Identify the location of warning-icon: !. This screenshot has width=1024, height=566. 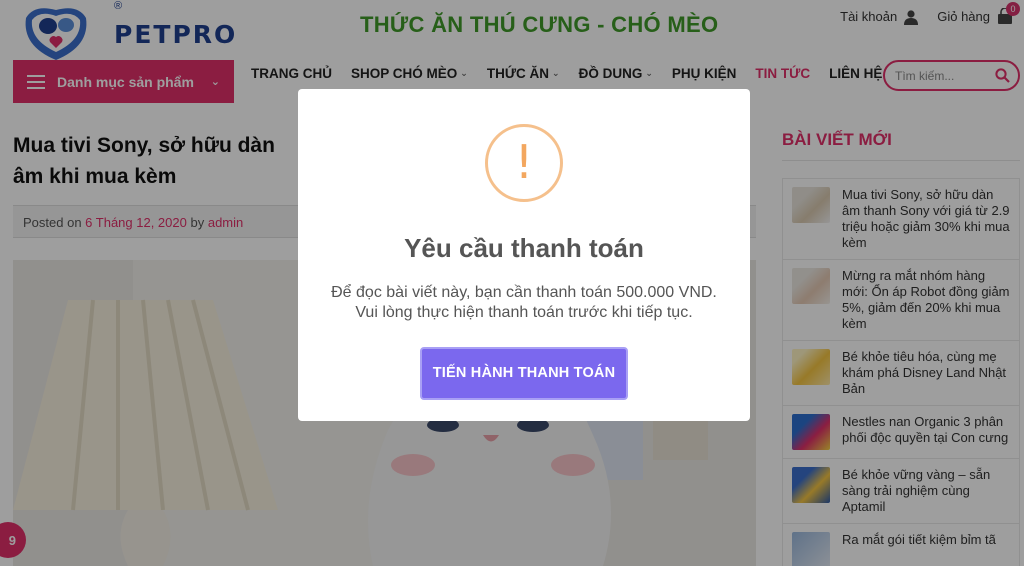
(524, 163).